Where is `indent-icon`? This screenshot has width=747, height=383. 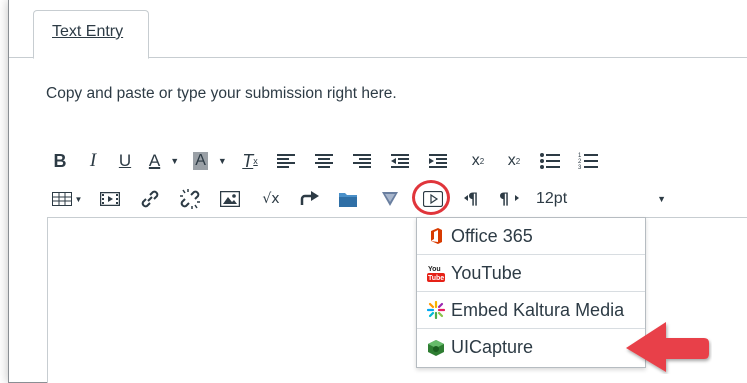 indent-icon is located at coordinates (438, 161).